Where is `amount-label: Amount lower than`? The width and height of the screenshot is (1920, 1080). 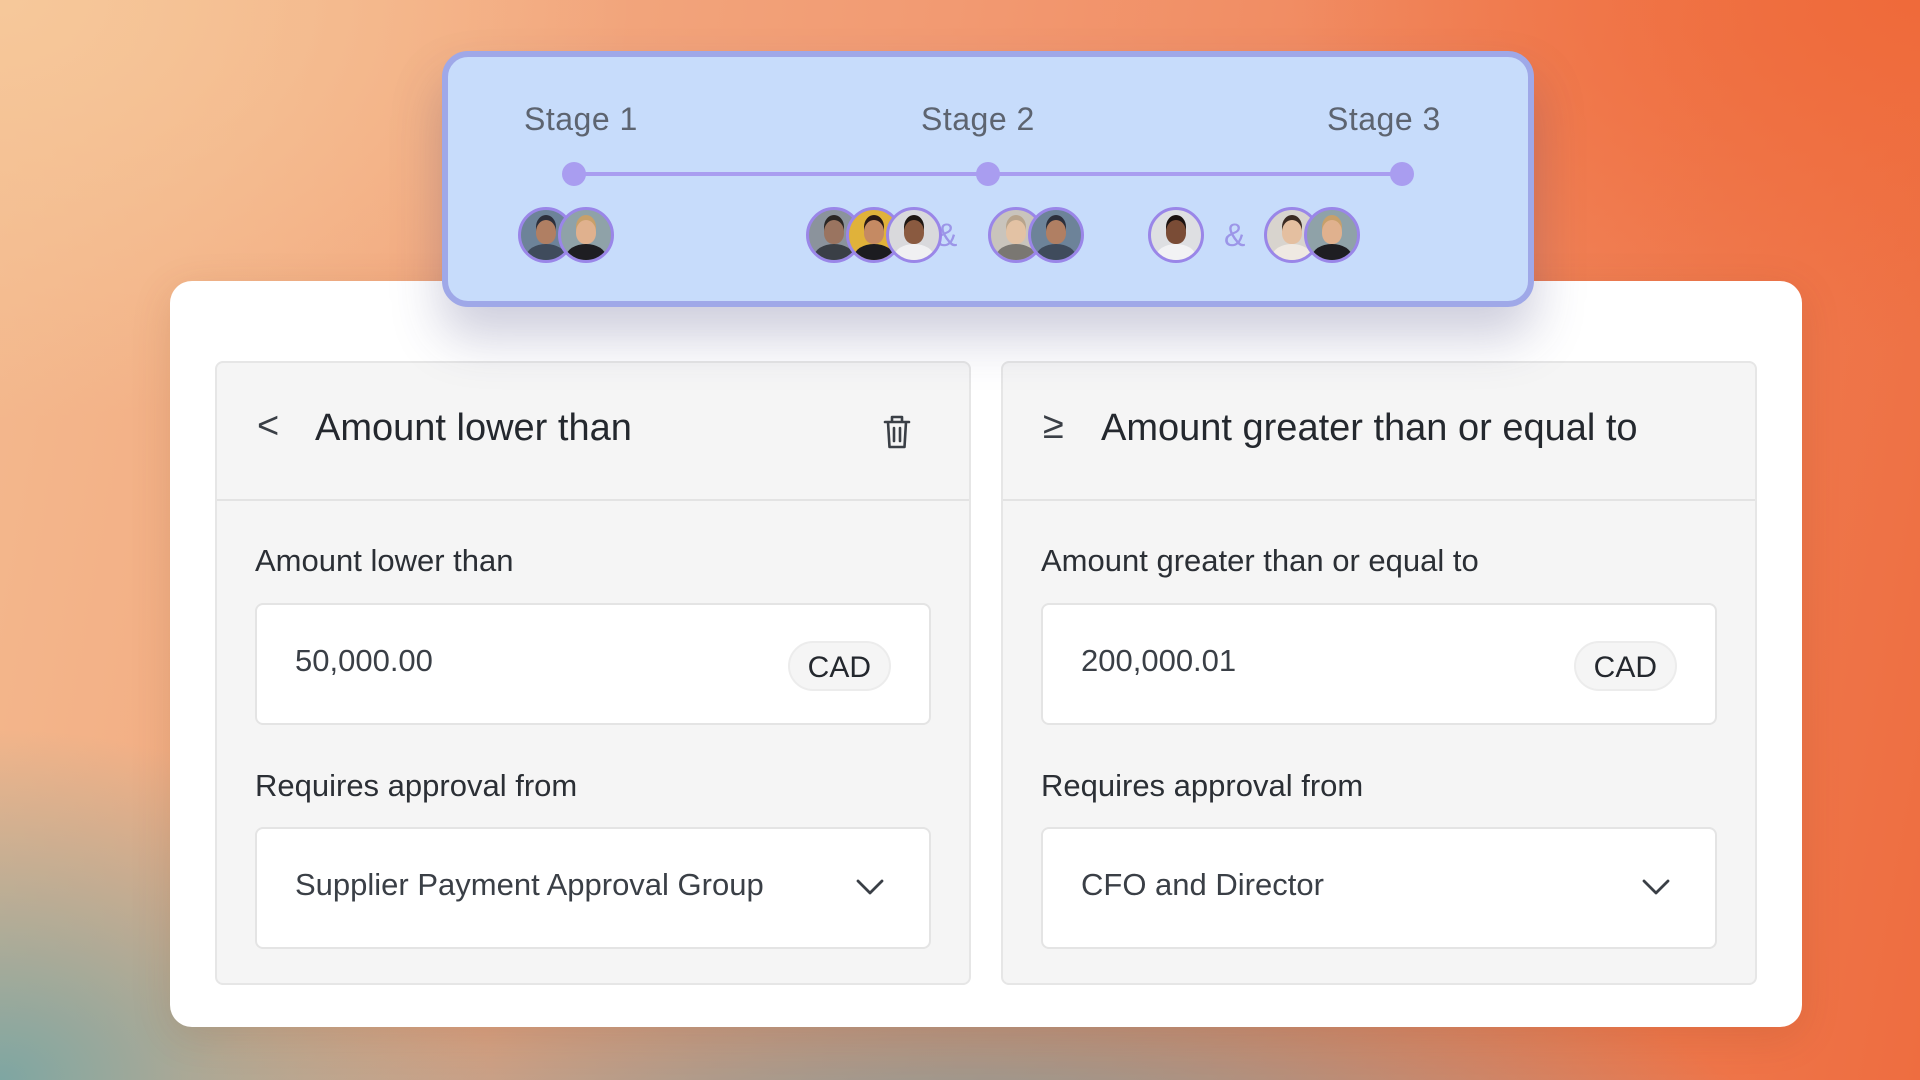
amount-label: Amount lower than is located at coordinates (384, 560).